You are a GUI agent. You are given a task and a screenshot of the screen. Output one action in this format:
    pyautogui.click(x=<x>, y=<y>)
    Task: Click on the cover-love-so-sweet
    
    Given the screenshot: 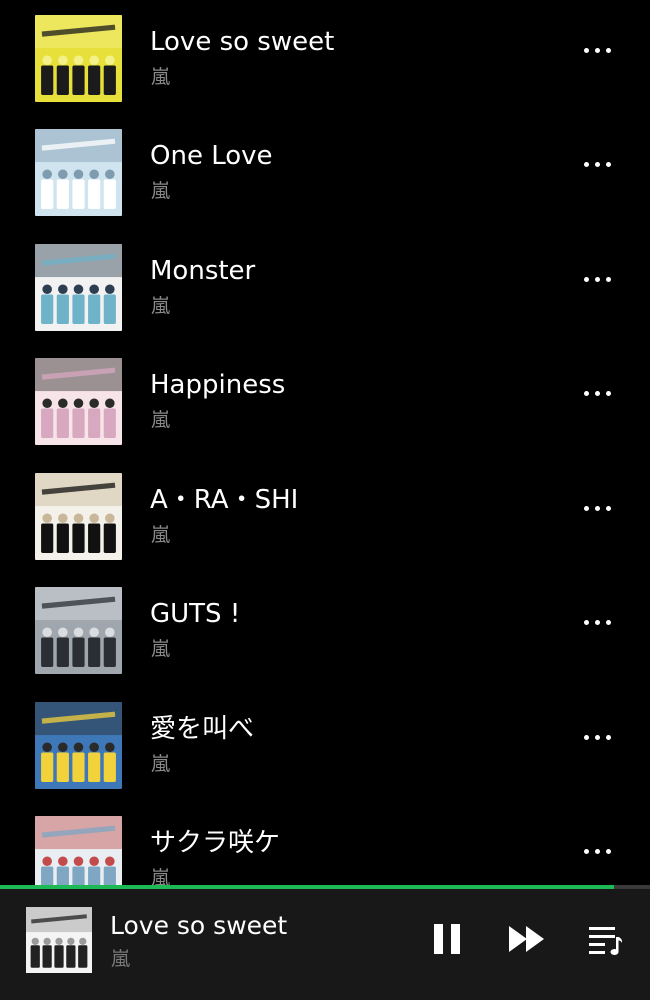 What is the action you would take?
    pyautogui.click(x=78, y=58)
    